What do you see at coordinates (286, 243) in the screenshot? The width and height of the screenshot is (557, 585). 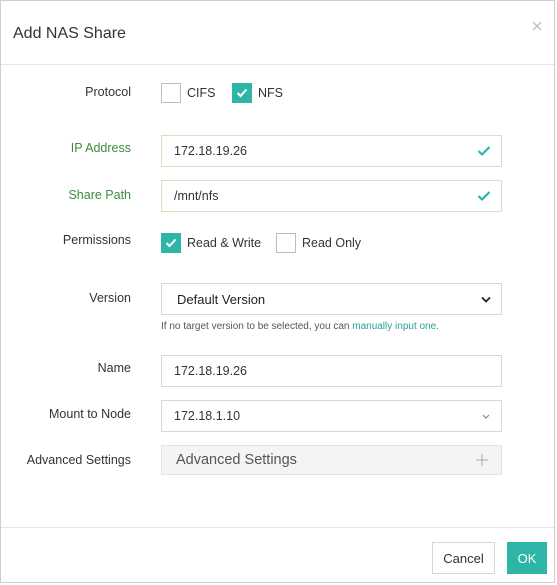 I see `read-only-checkbox-box` at bounding box center [286, 243].